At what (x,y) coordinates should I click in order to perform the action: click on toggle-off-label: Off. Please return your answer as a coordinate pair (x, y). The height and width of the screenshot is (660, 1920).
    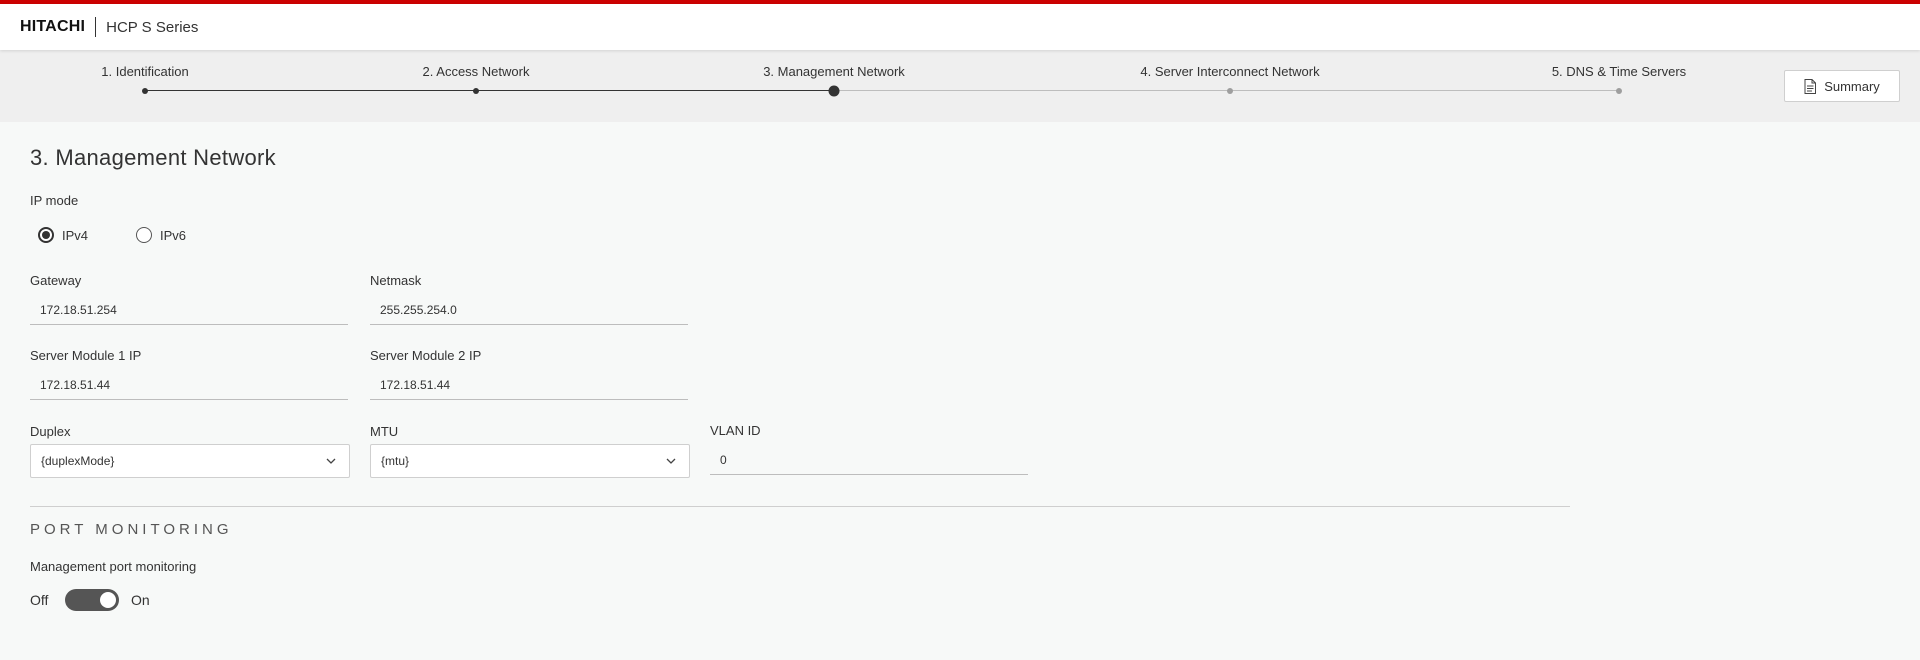
    Looking at the image, I should click on (39, 600).